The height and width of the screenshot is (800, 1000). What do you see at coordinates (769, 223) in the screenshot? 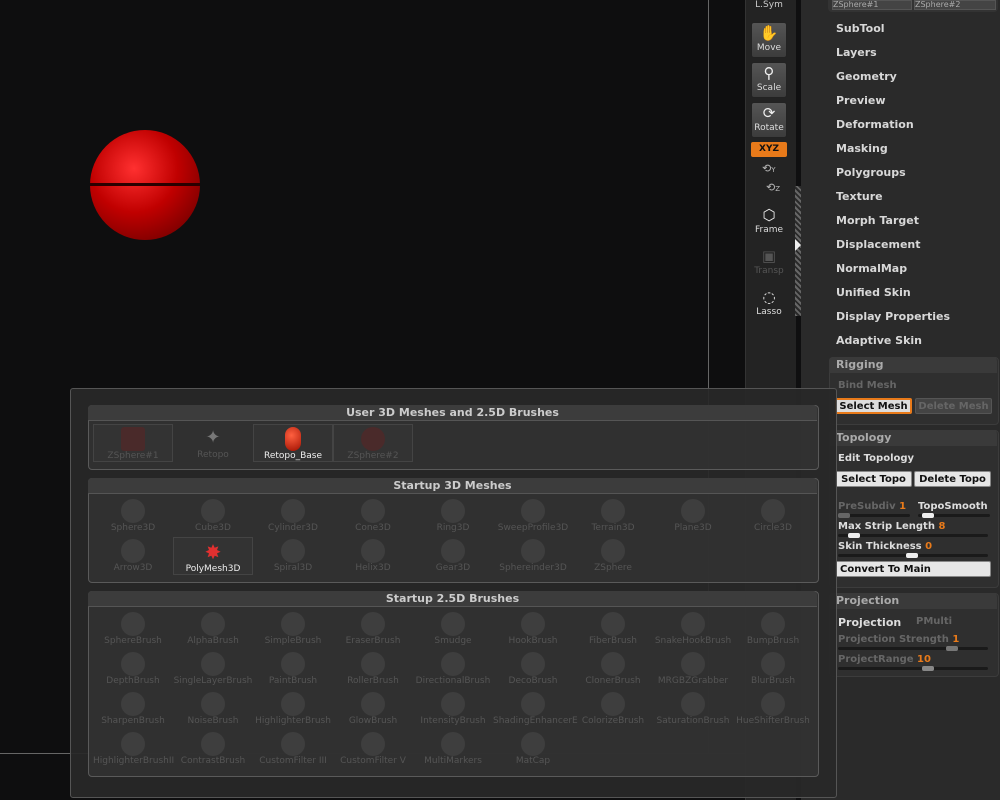
I see `frame-button: ⬡ Frame` at bounding box center [769, 223].